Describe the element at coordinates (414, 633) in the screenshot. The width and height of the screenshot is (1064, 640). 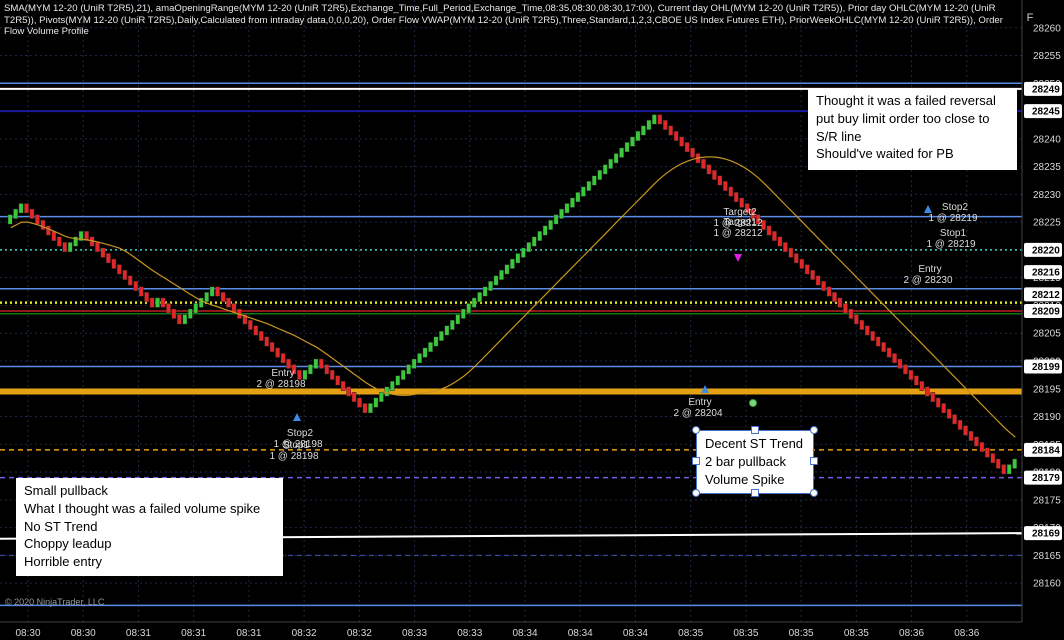
I see `time-tick-label: 08:33` at that location.